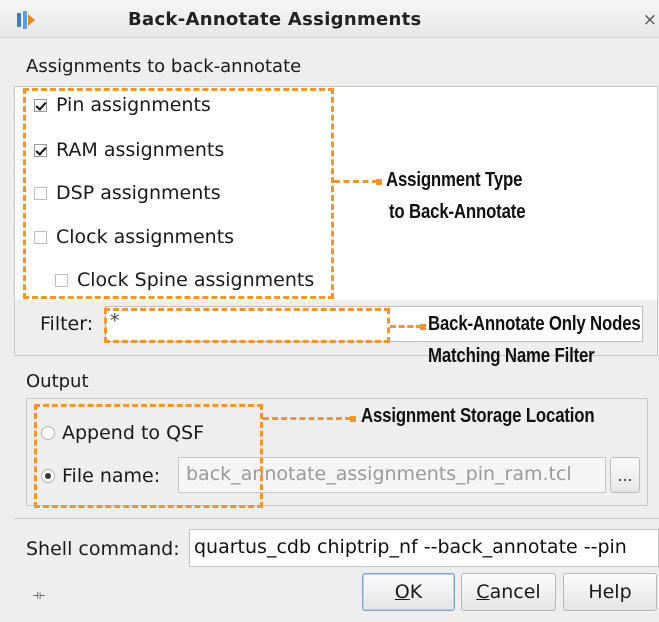 This screenshot has height=622, width=659. I want to click on cancel-mnemonic: C, so click(483, 592).